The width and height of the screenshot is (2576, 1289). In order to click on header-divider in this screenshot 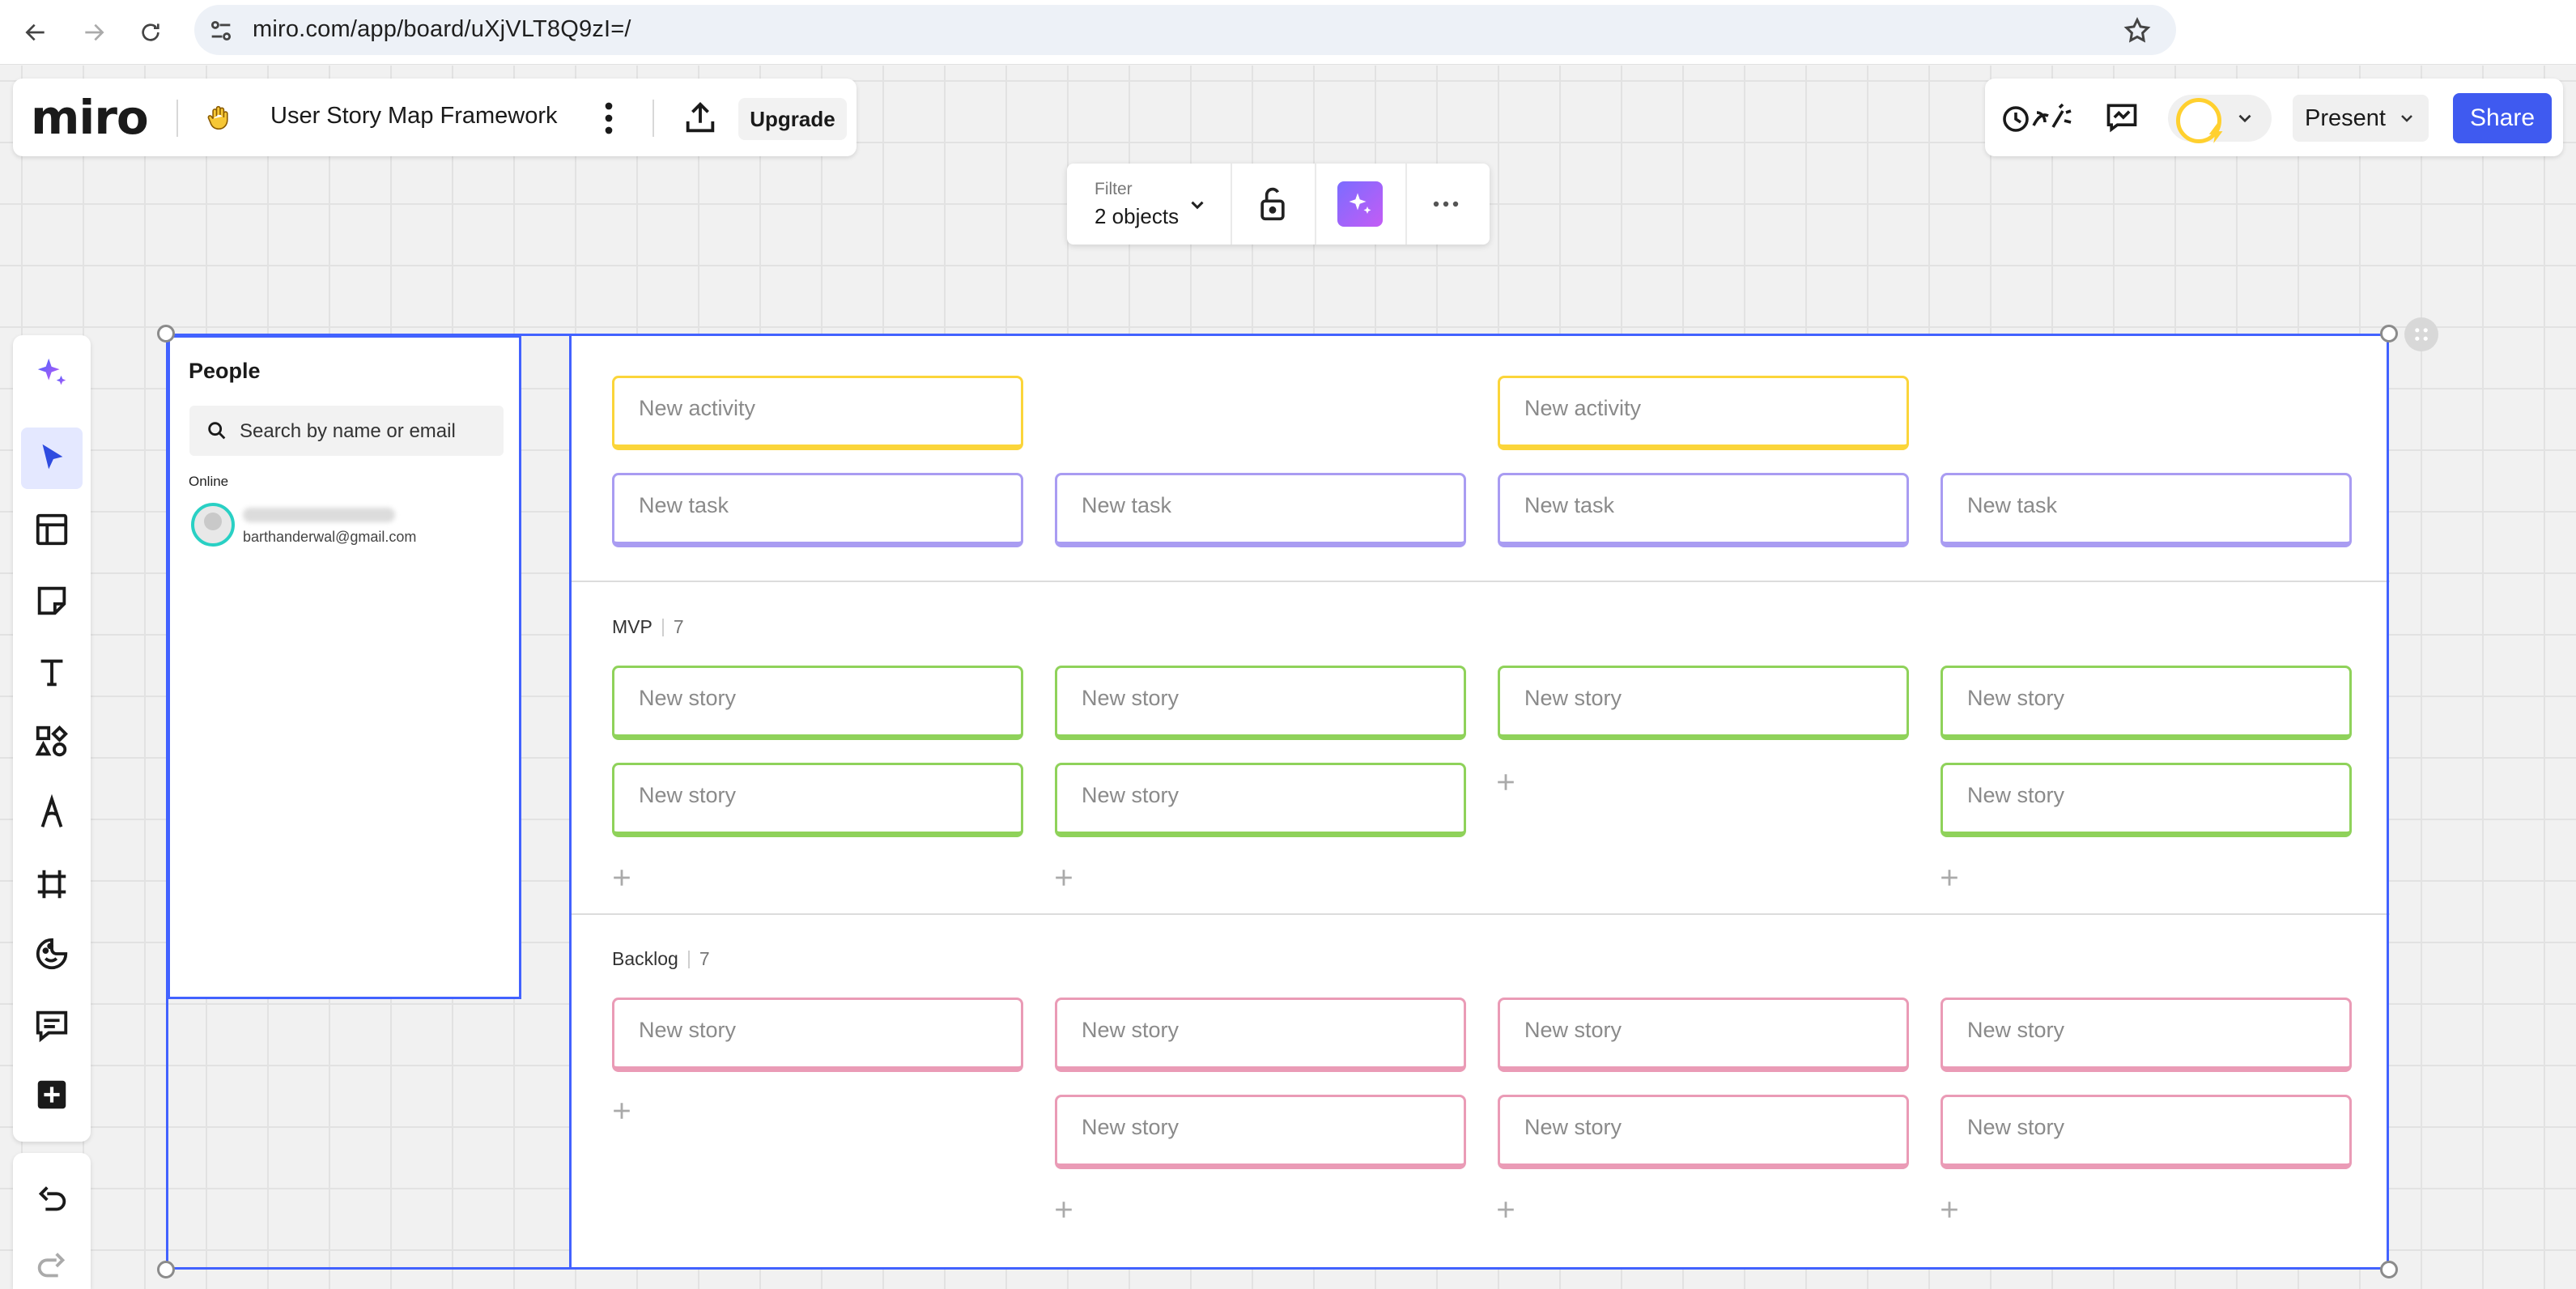, I will do `click(654, 118)`.